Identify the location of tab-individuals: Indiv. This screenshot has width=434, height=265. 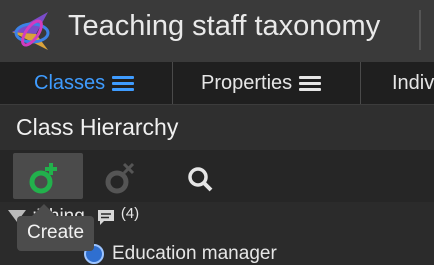
(413, 83).